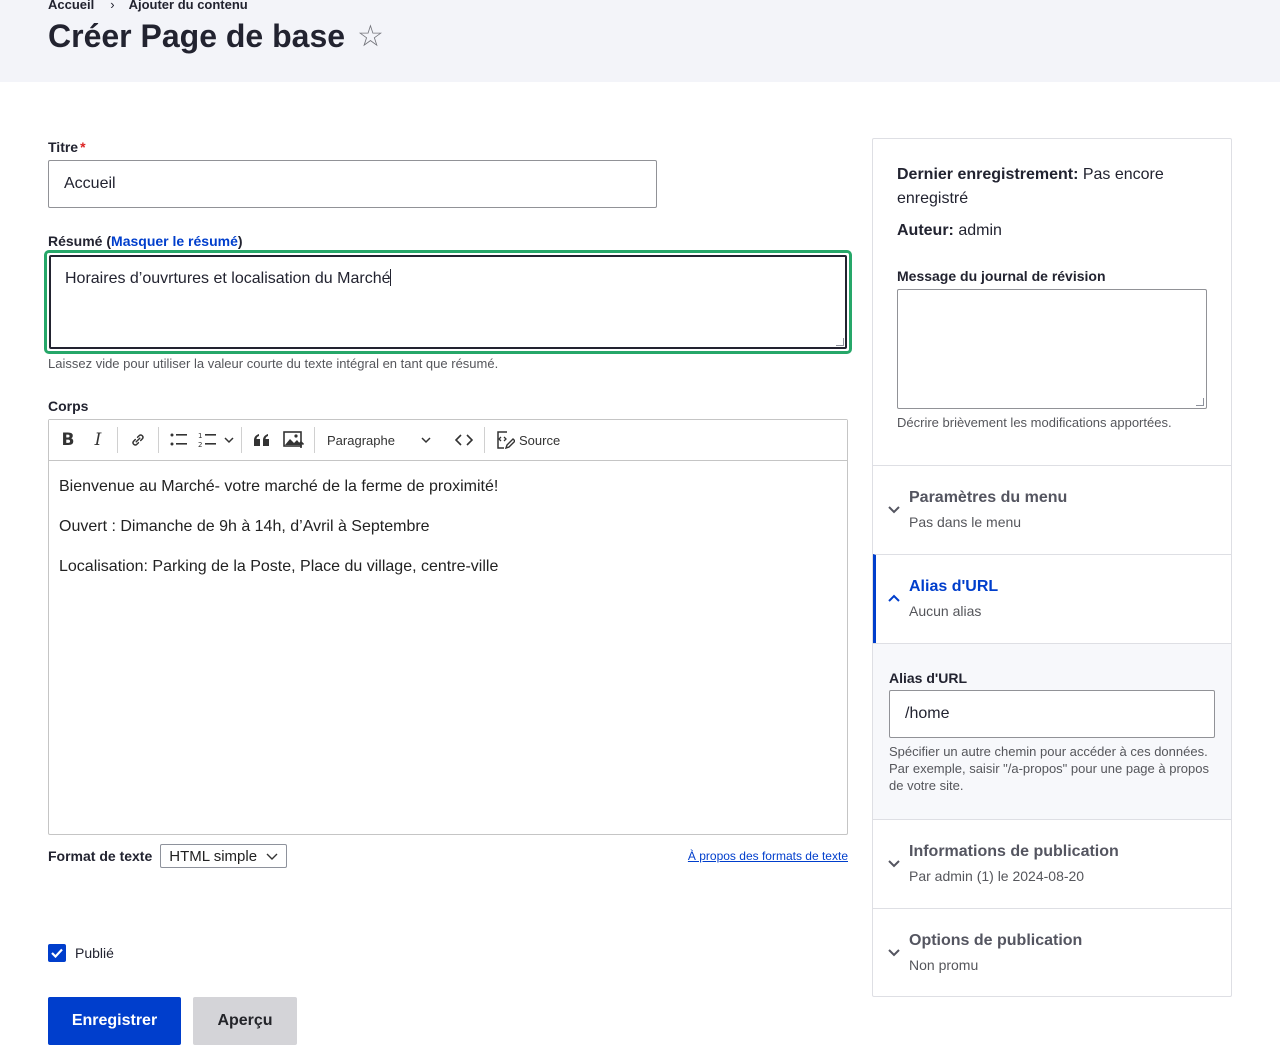 The width and height of the screenshot is (1280, 1048). I want to click on url-alias-field-label: Alias d'URL, so click(928, 678).